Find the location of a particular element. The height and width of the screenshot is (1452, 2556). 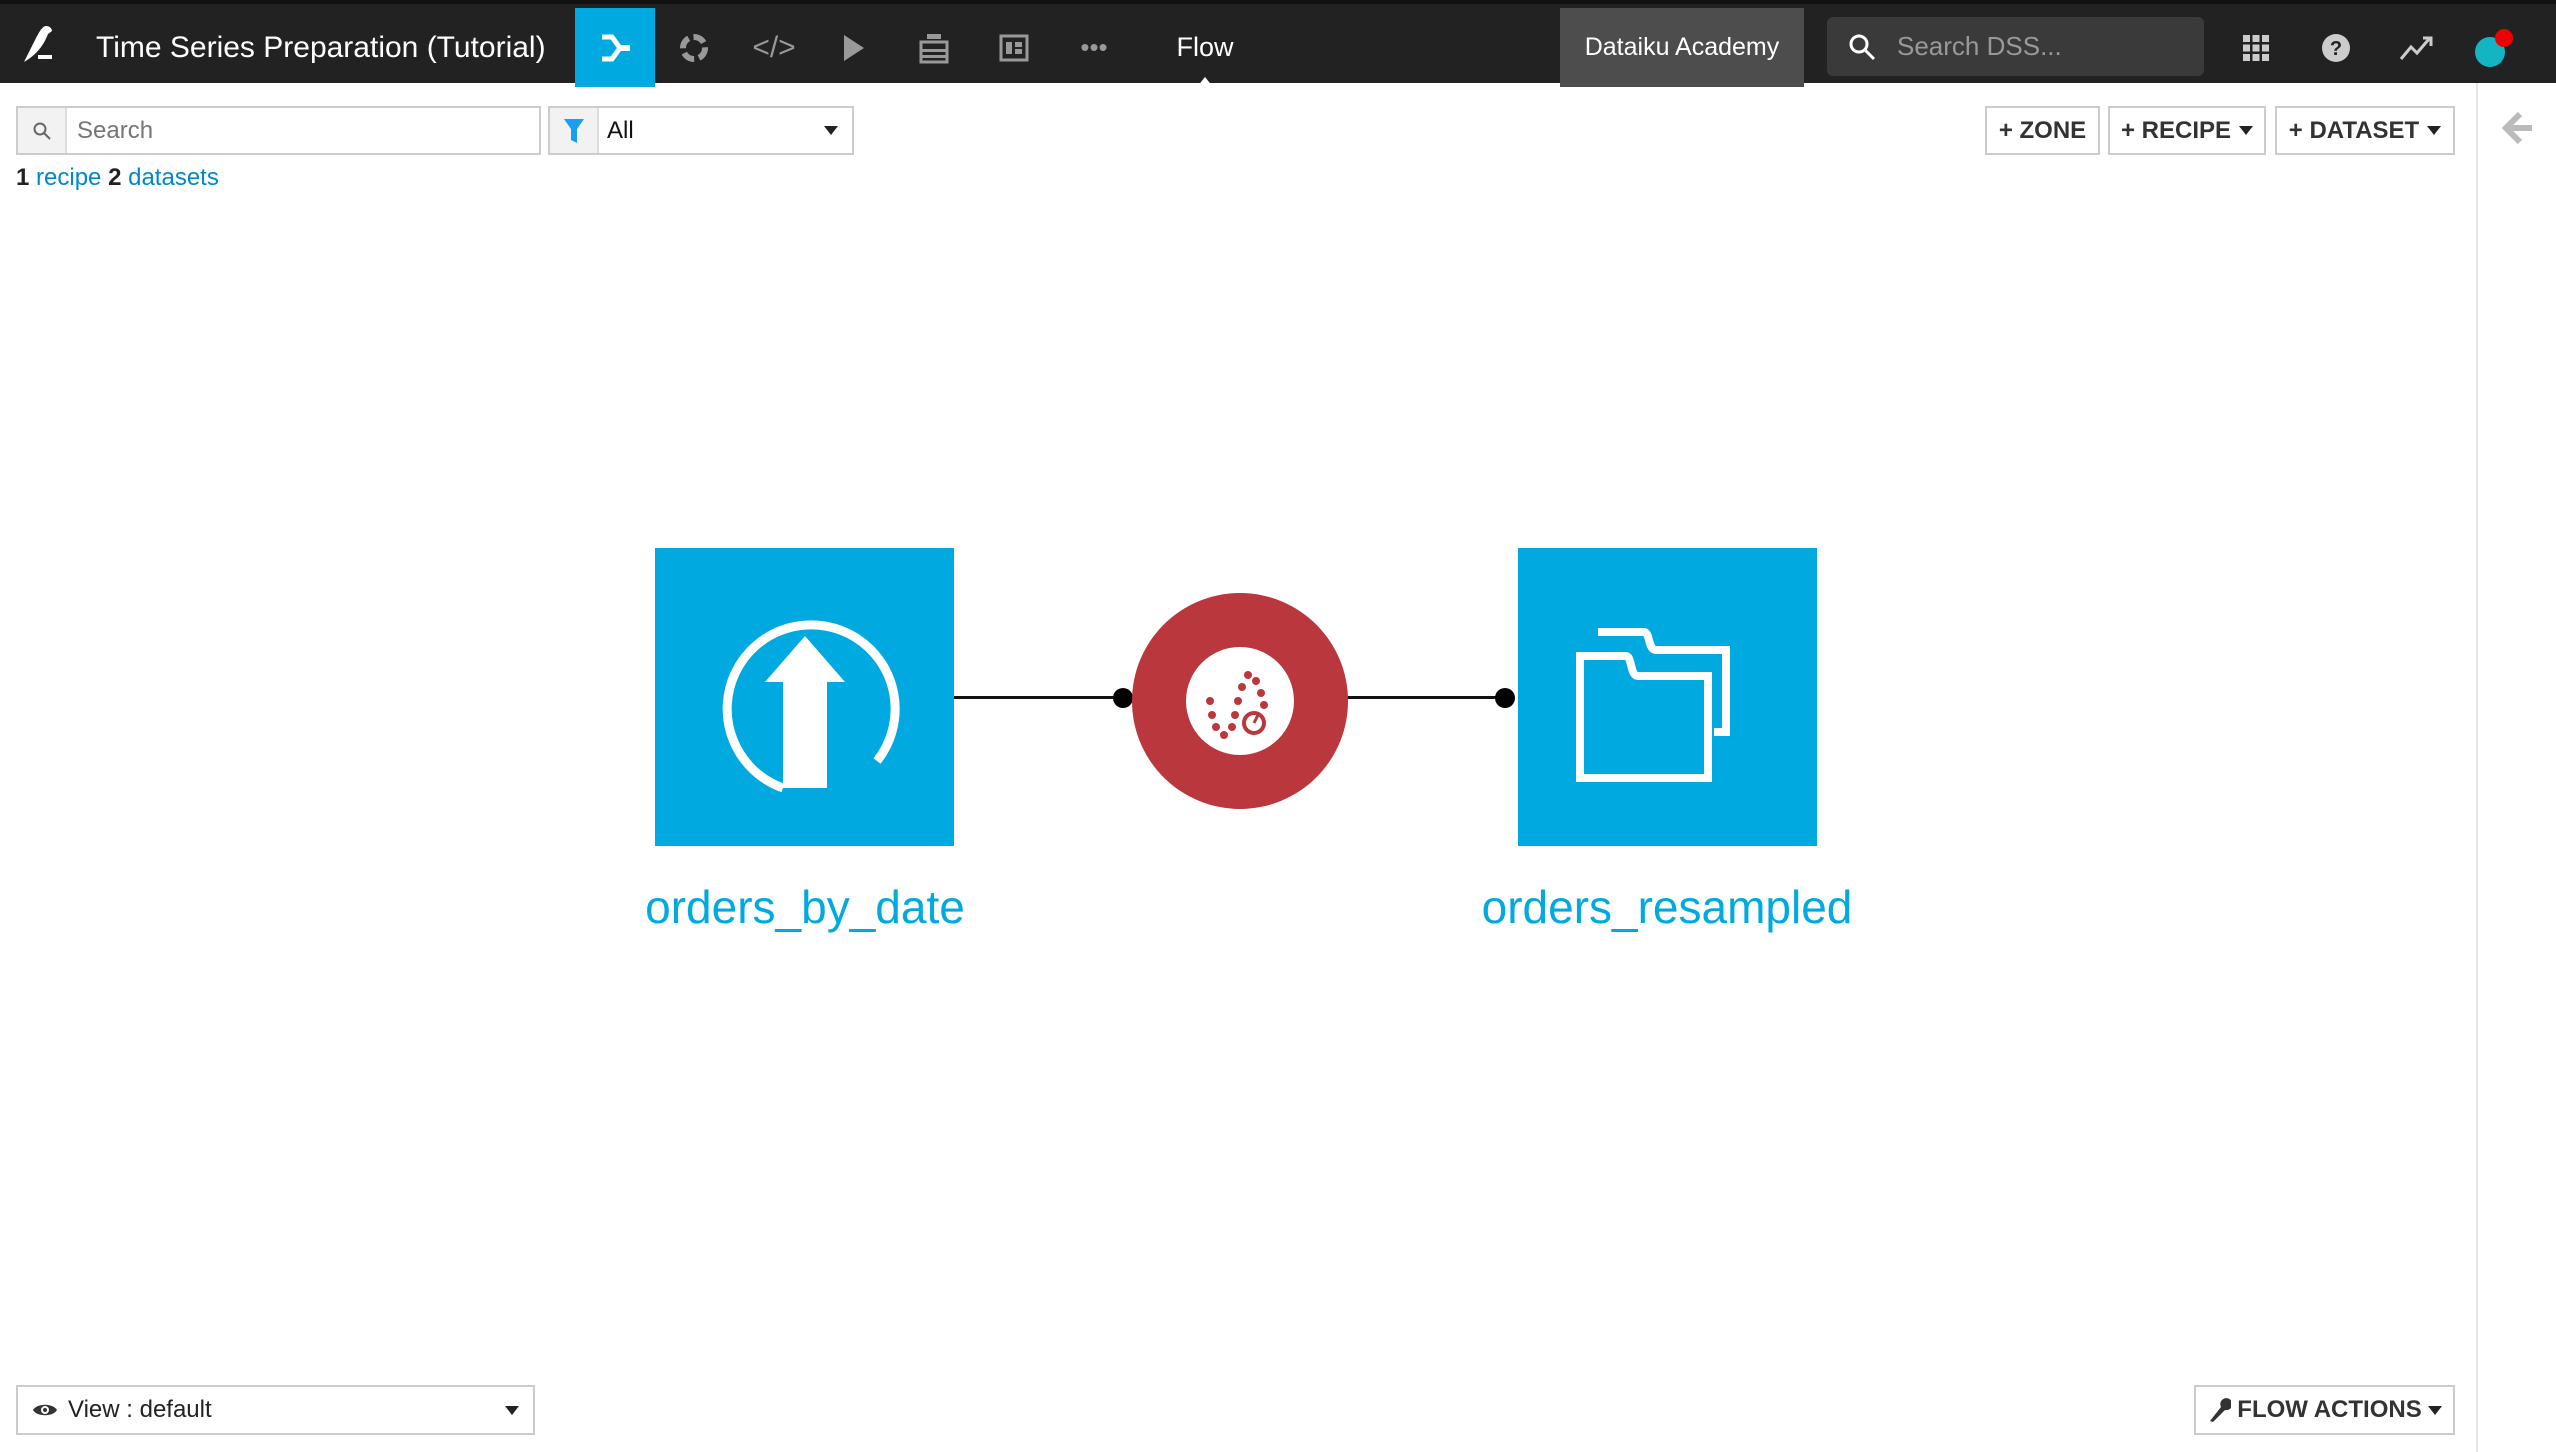

instance-label: Dataiku Academy is located at coordinates (1682, 47).